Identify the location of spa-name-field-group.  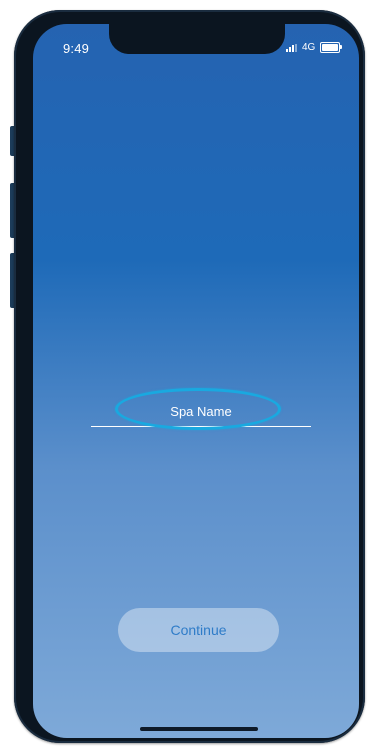
(201, 409).